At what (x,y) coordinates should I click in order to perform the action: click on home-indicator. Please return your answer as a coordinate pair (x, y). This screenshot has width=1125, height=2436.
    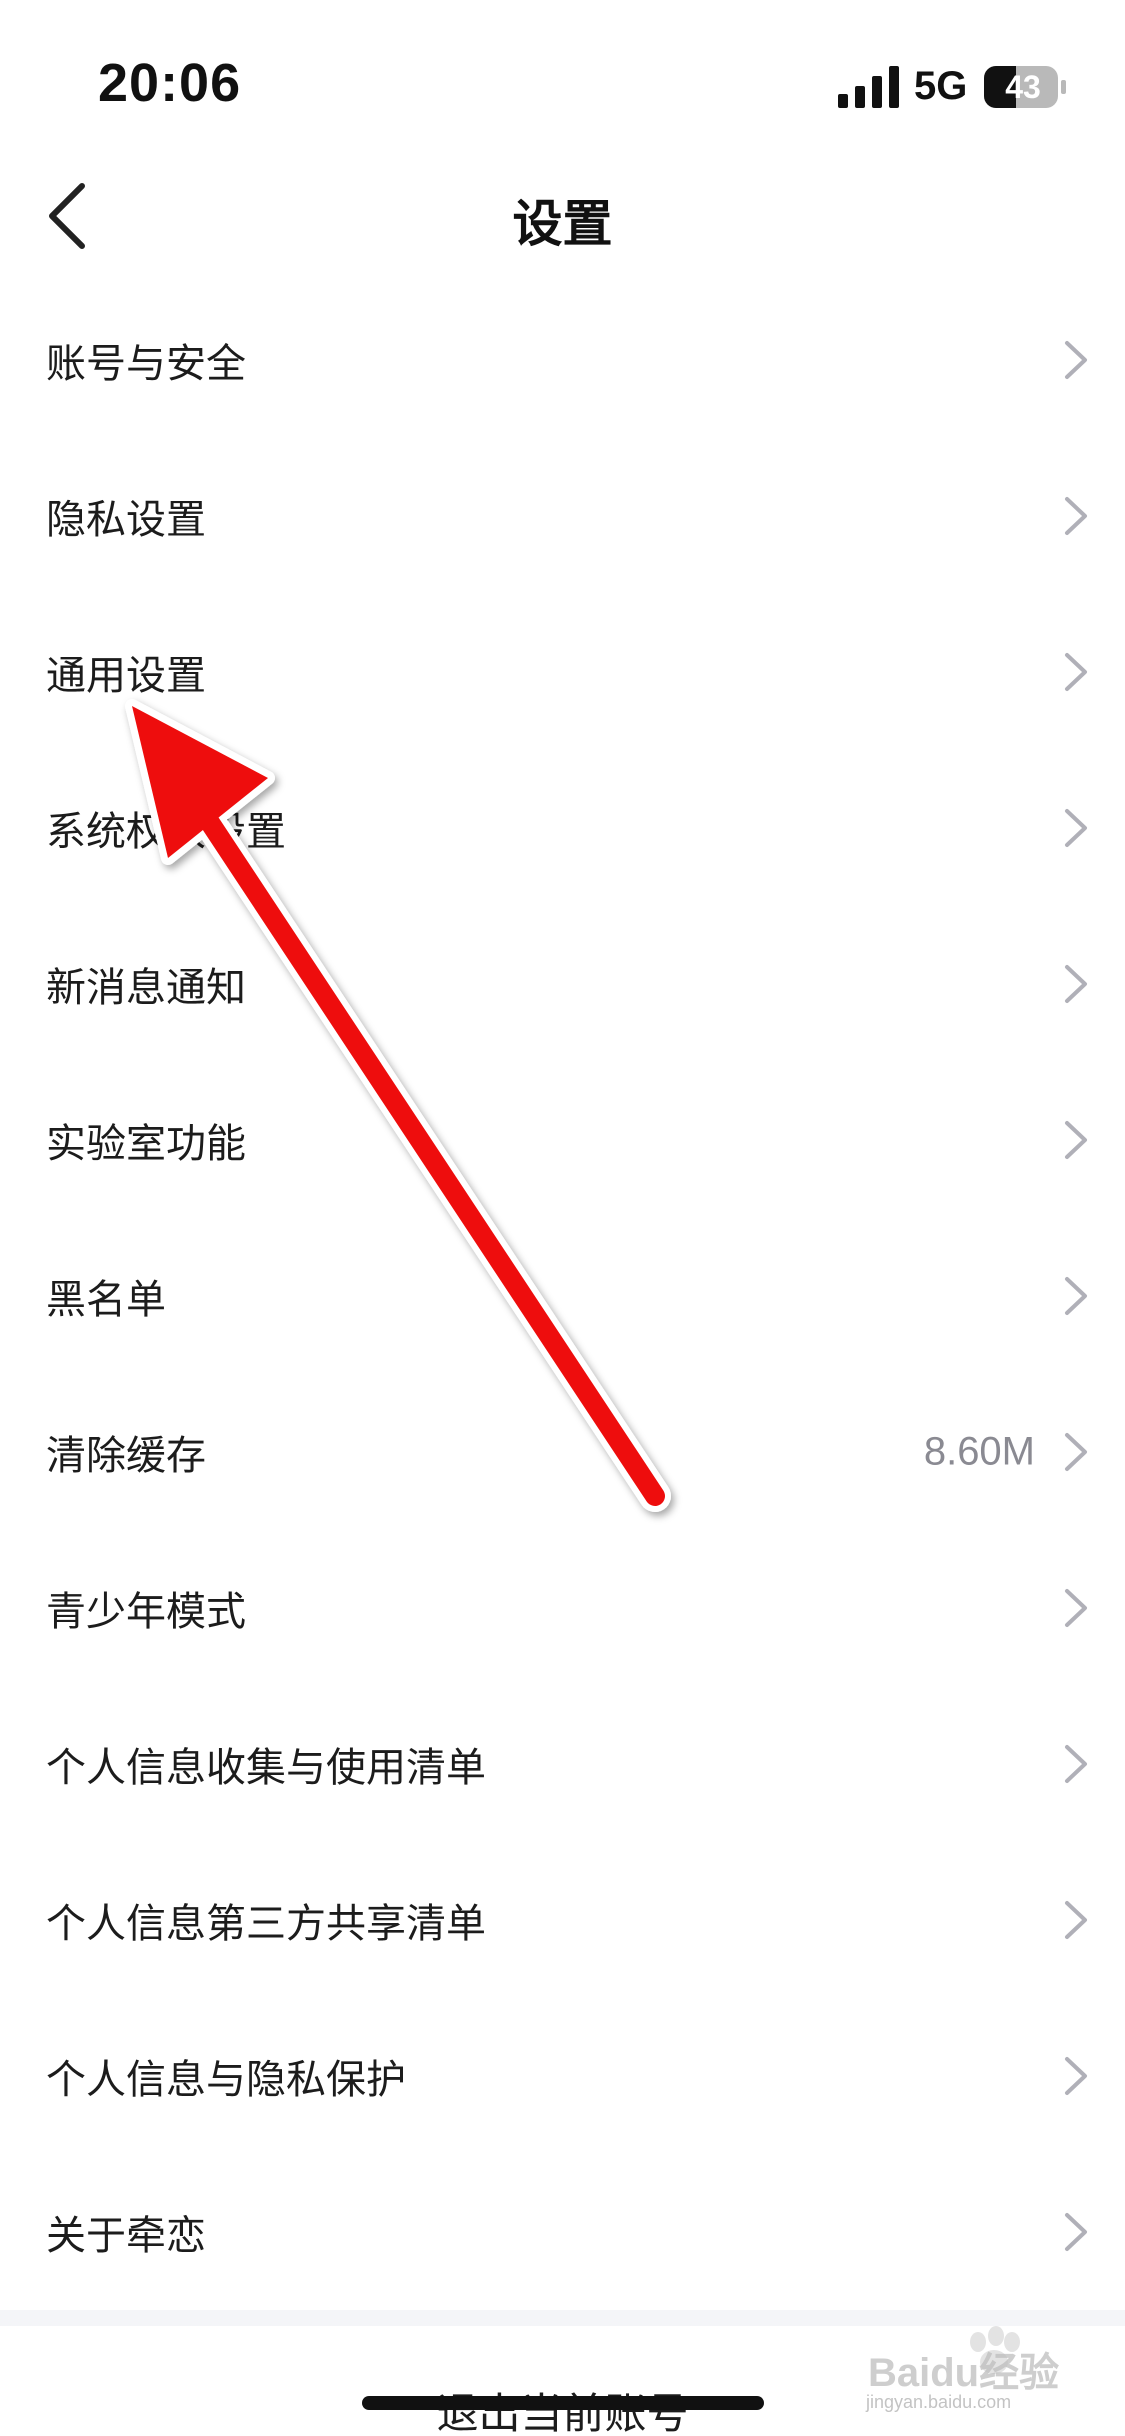
    Looking at the image, I should click on (563, 2403).